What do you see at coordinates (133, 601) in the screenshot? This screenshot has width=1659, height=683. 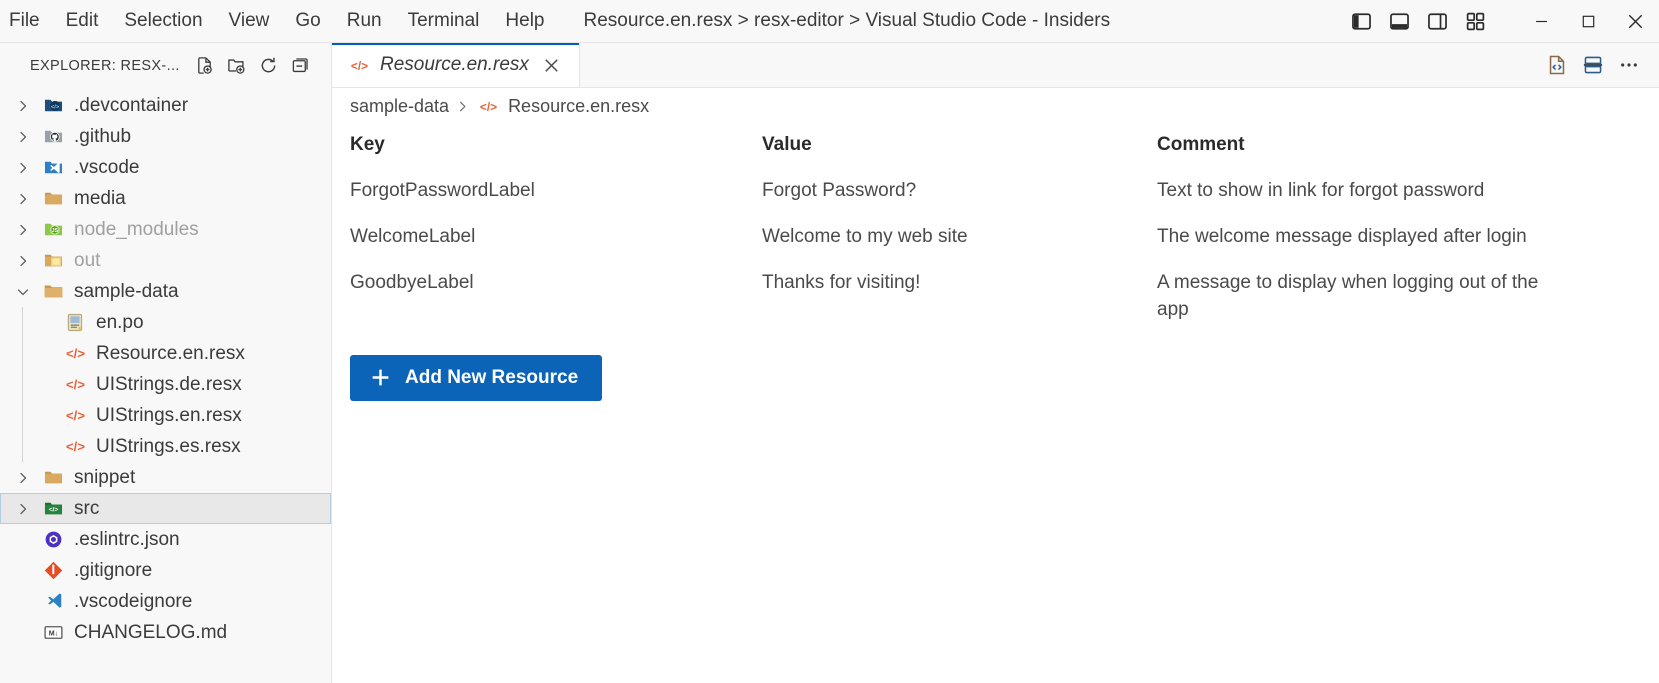 I see `tree-item-label: .vscodeignore` at bounding box center [133, 601].